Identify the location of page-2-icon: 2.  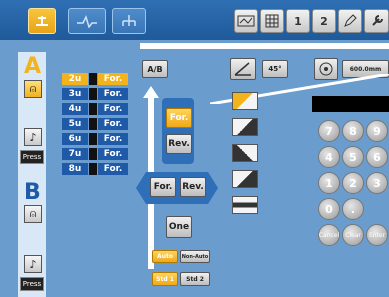
(324, 21).